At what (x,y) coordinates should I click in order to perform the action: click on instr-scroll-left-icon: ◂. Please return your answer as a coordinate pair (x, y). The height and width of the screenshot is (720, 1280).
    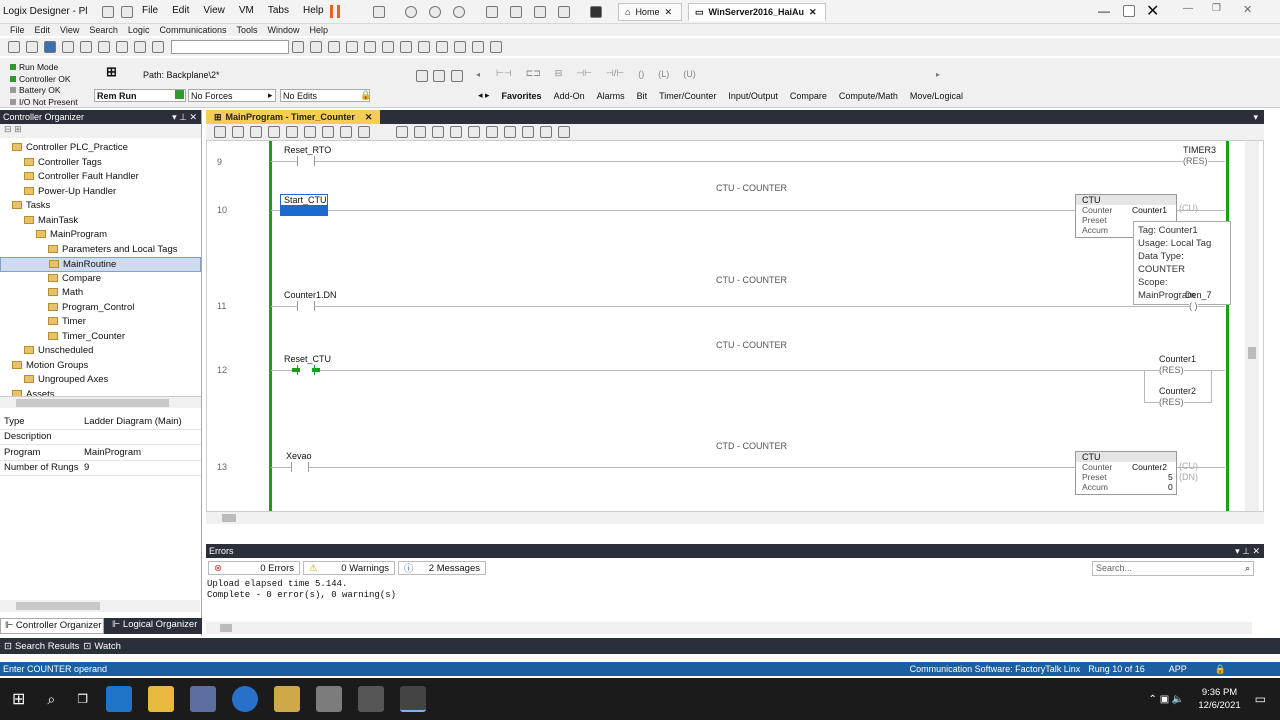
    Looking at the image, I should click on (478, 74).